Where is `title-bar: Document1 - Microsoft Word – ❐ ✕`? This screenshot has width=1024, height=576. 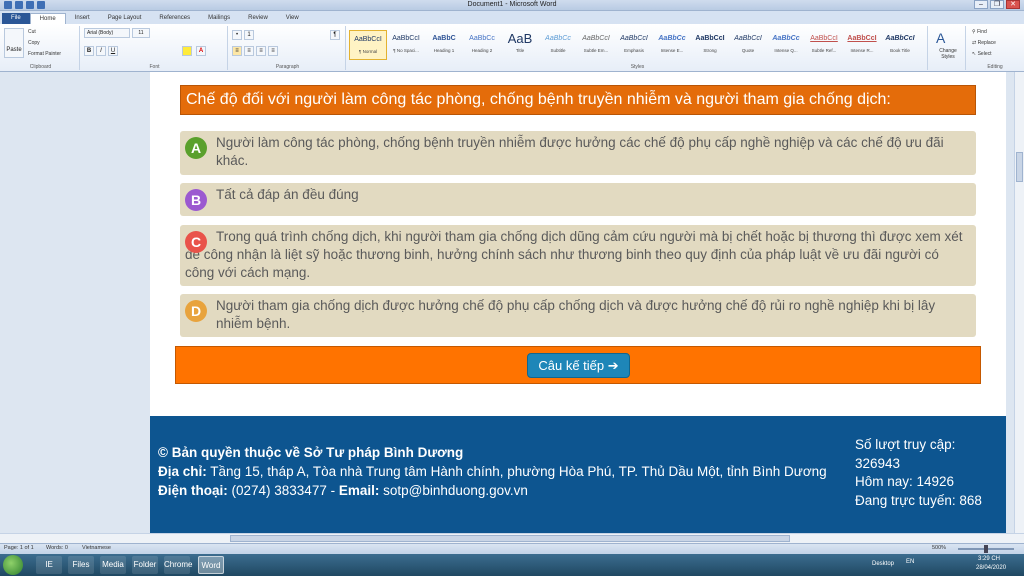 title-bar: Document1 - Microsoft Word – ❐ ✕ is located at coordinates (512, 5).